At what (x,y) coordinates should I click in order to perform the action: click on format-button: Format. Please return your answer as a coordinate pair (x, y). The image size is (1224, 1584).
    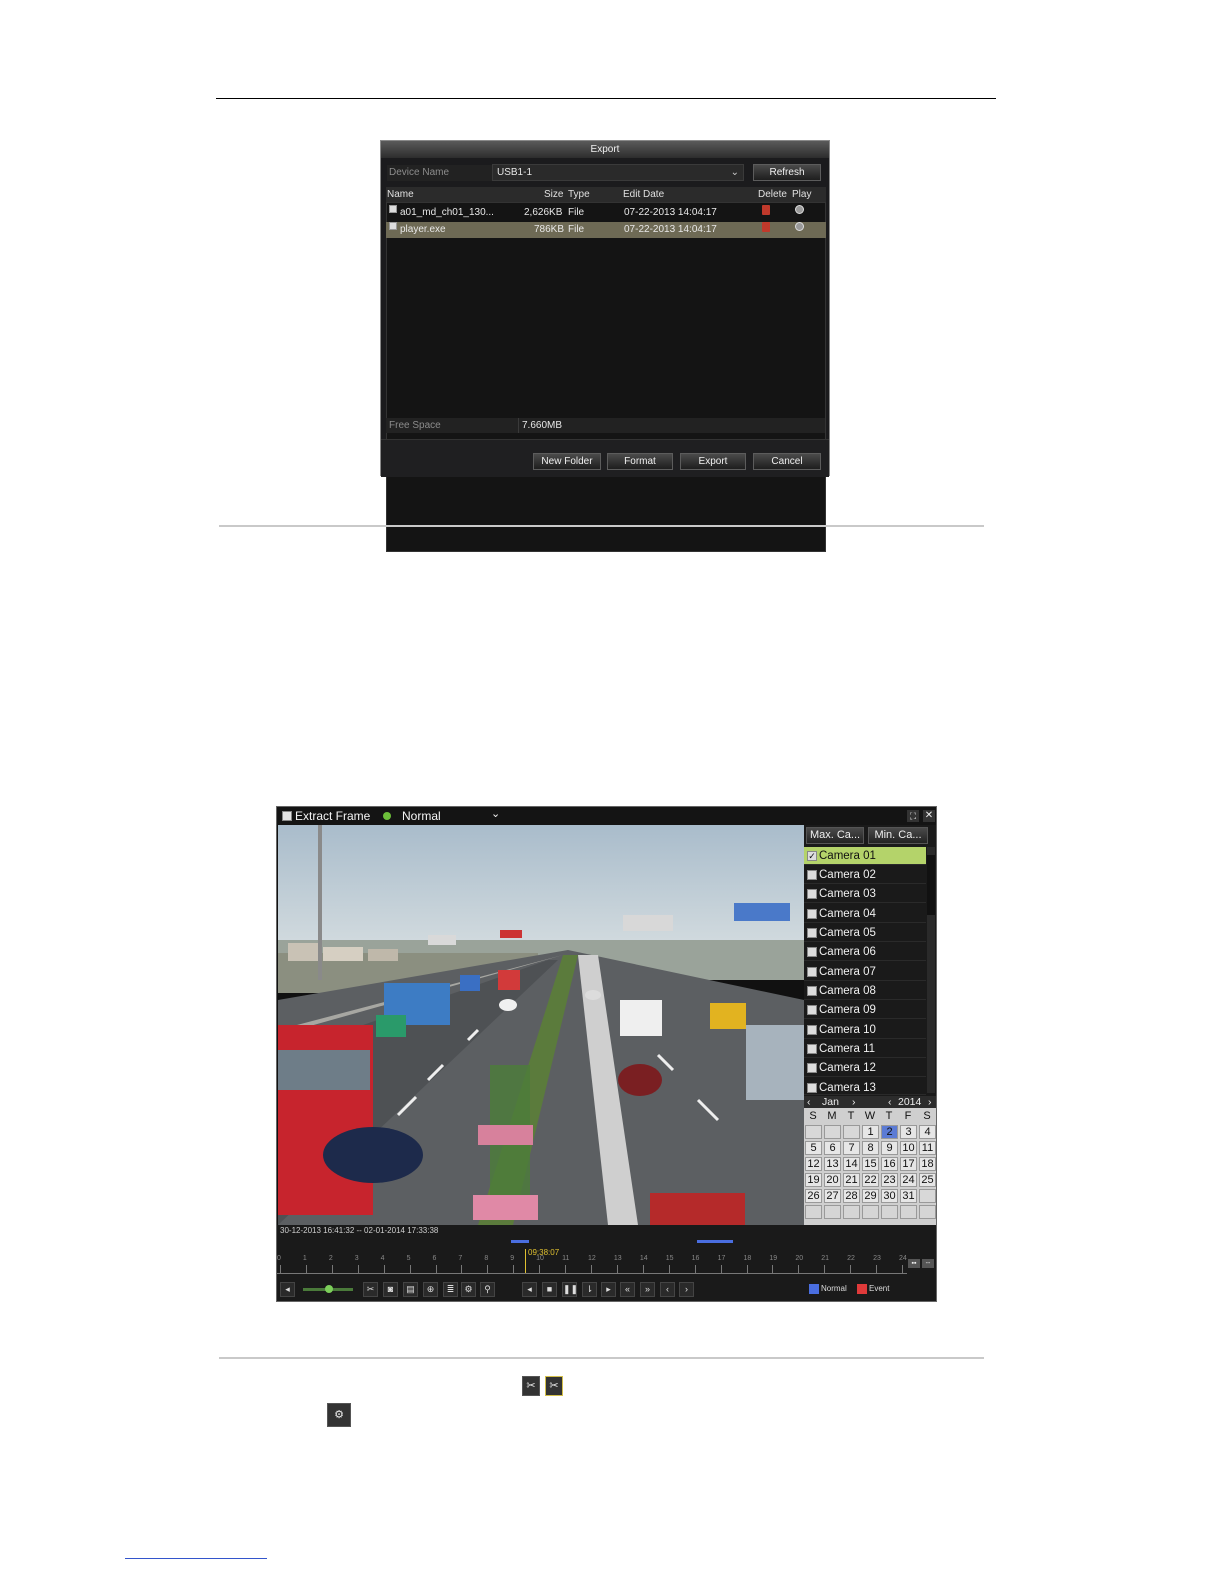
    Looking at the image, I should click on (640, 461).